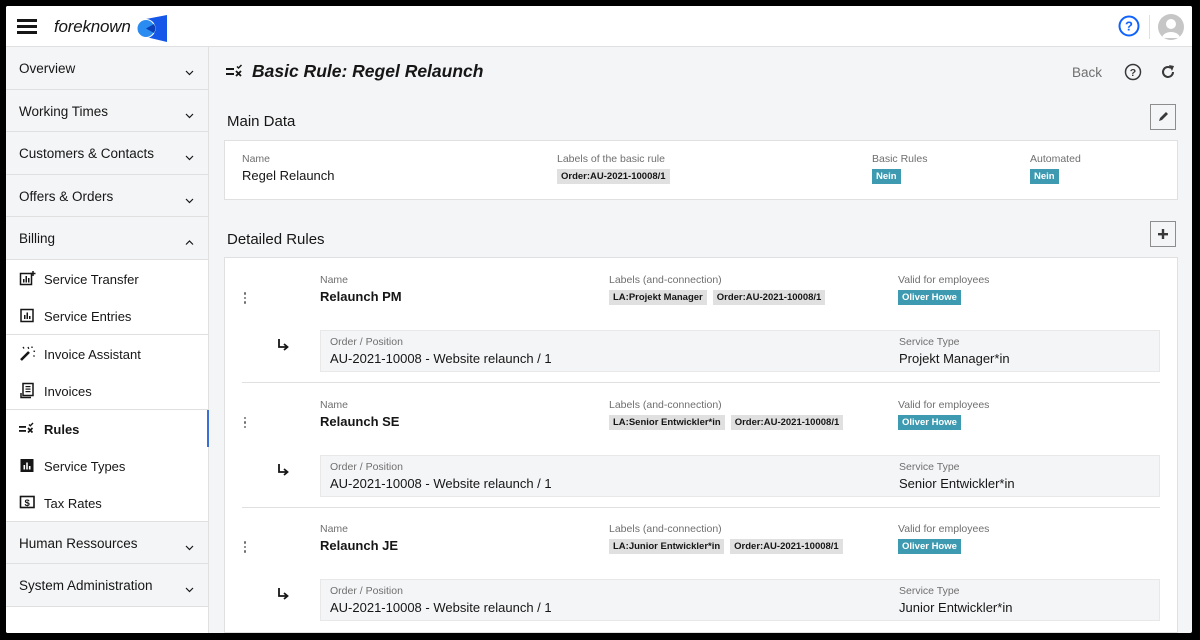 This screenshot has height=640, width=1200. I want to click on sidebar-group-label: System Administration, so click(86, 585).